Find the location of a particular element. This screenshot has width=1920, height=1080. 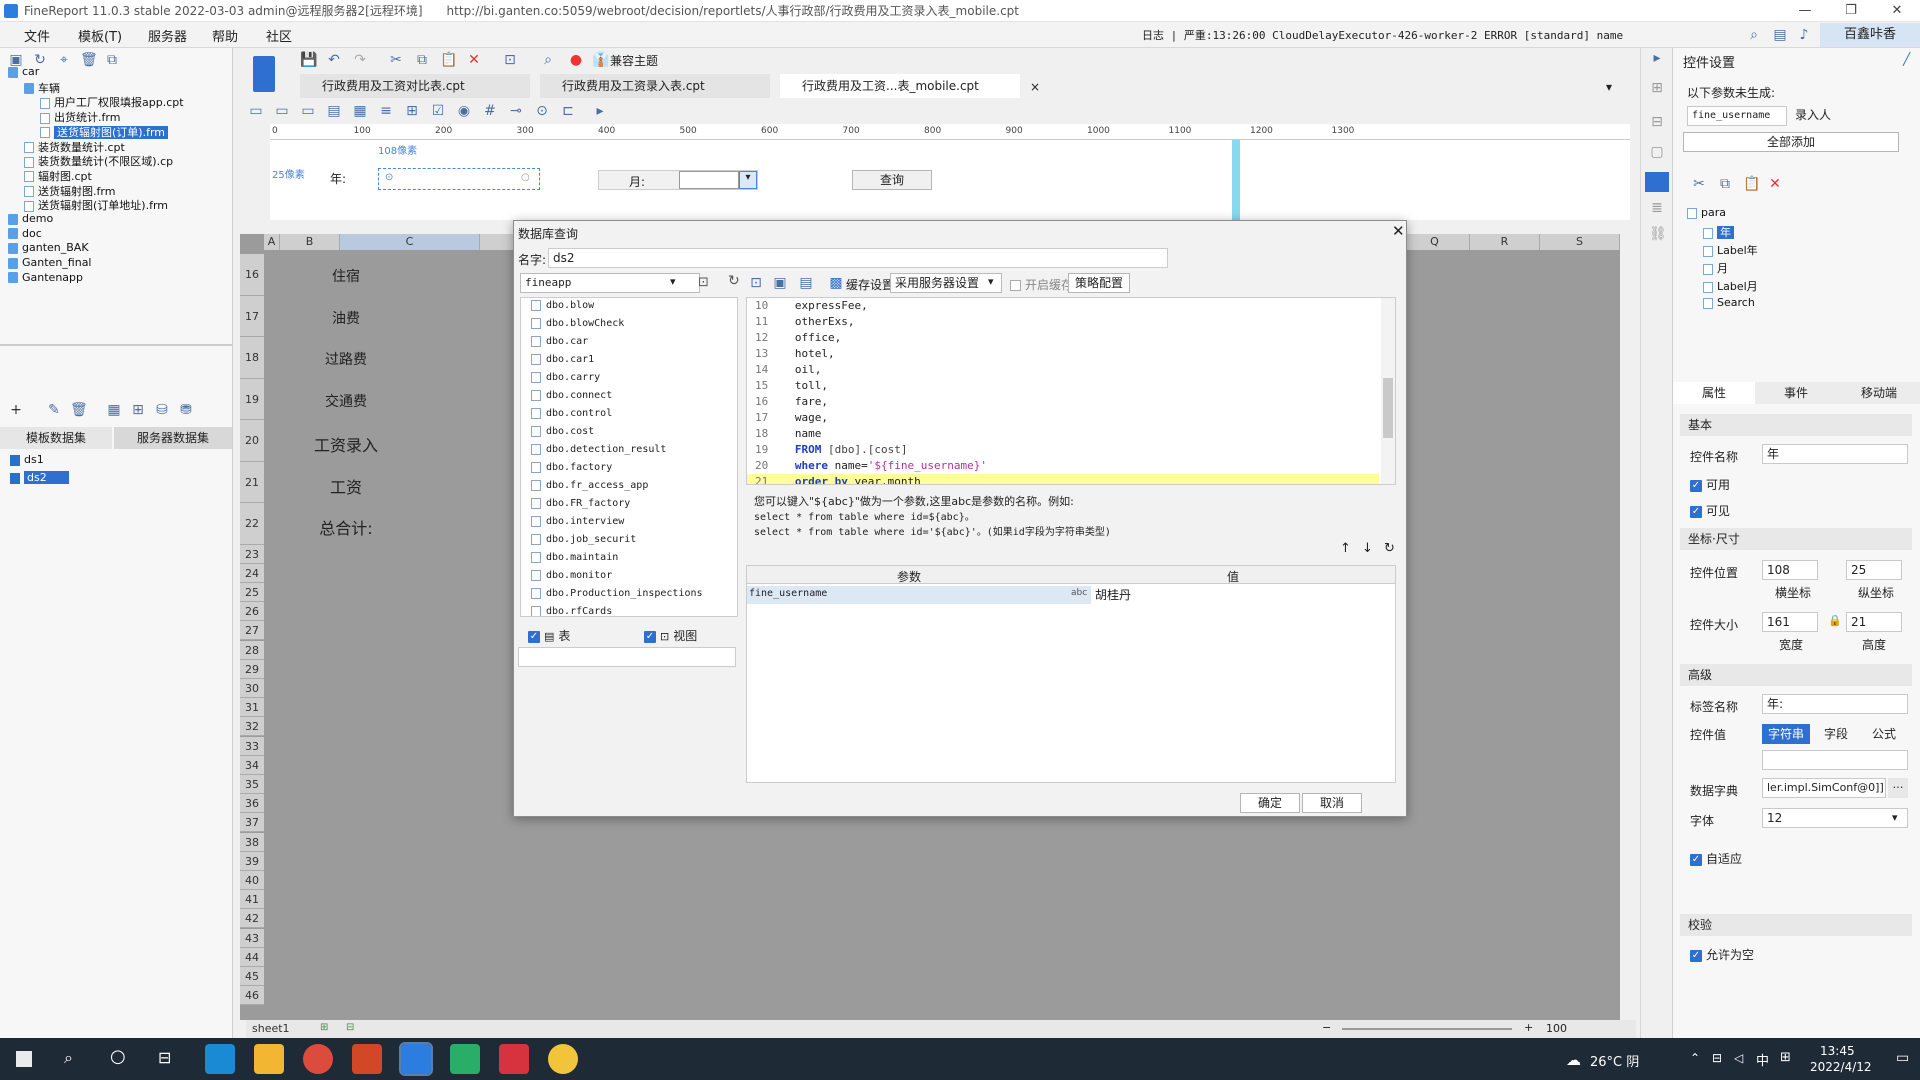

value-tab-field: 字段 is located at coordinates (1836, 734).